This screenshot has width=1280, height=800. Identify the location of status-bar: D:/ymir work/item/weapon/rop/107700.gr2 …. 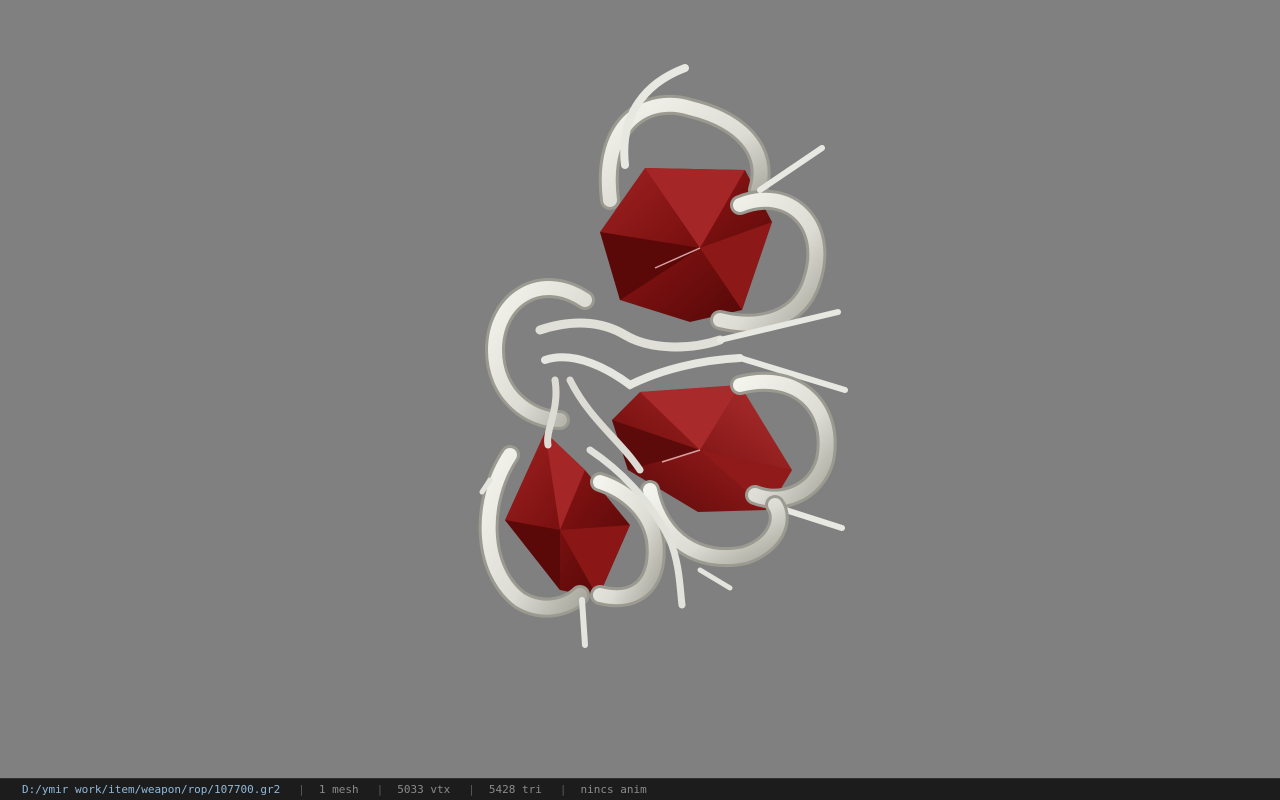
(640, 789).